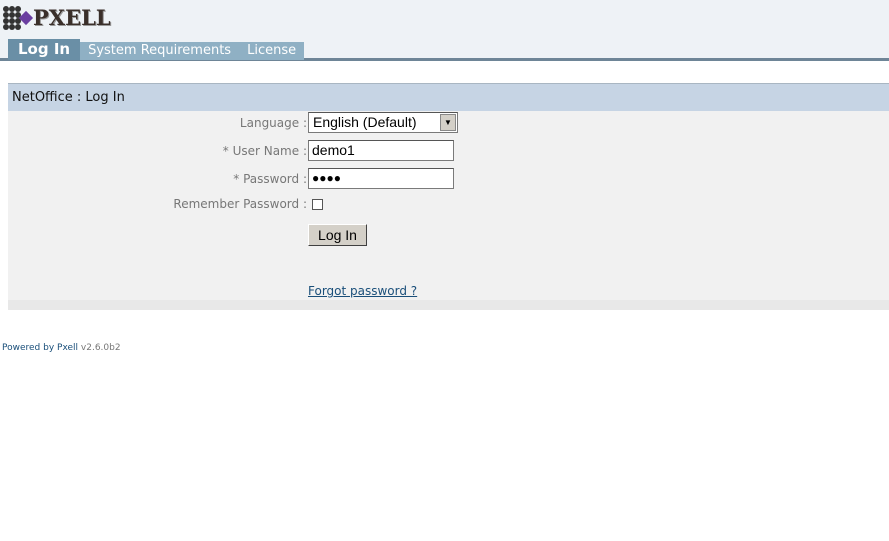  Describe the element at coordinates (448, 122) in the screenshot. I see `chevron-down-icon: ▼` at that location.